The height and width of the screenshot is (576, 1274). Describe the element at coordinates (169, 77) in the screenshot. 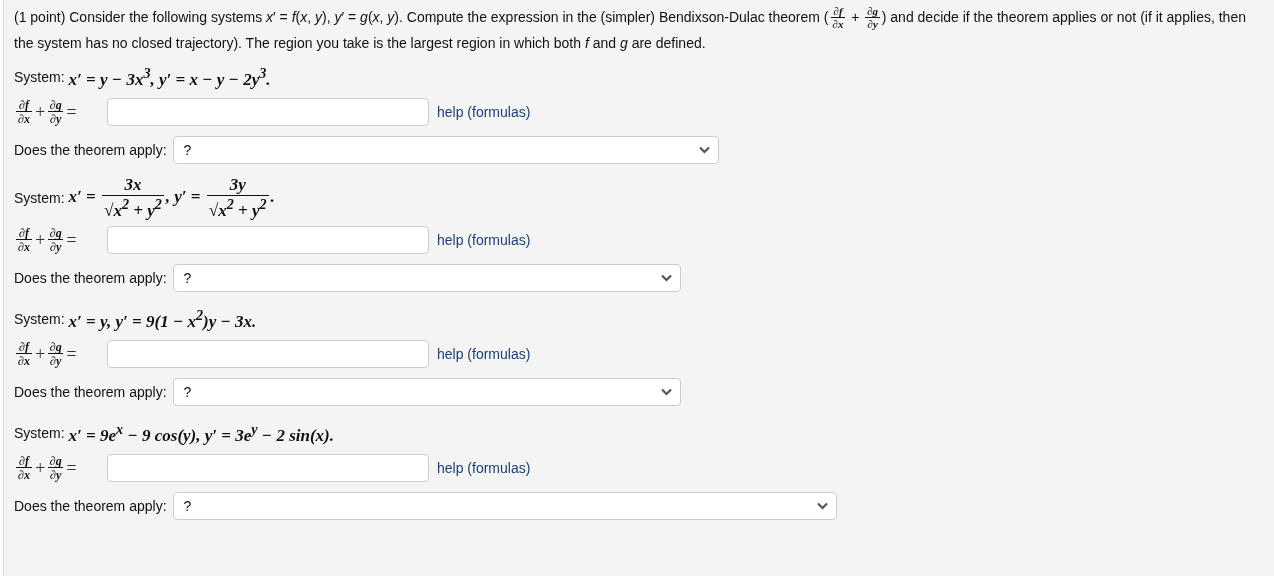

I see `system-formula: x′ = y − 3x$^{3}$, y′ = x − y − 2y$^{3}$.` at that location.